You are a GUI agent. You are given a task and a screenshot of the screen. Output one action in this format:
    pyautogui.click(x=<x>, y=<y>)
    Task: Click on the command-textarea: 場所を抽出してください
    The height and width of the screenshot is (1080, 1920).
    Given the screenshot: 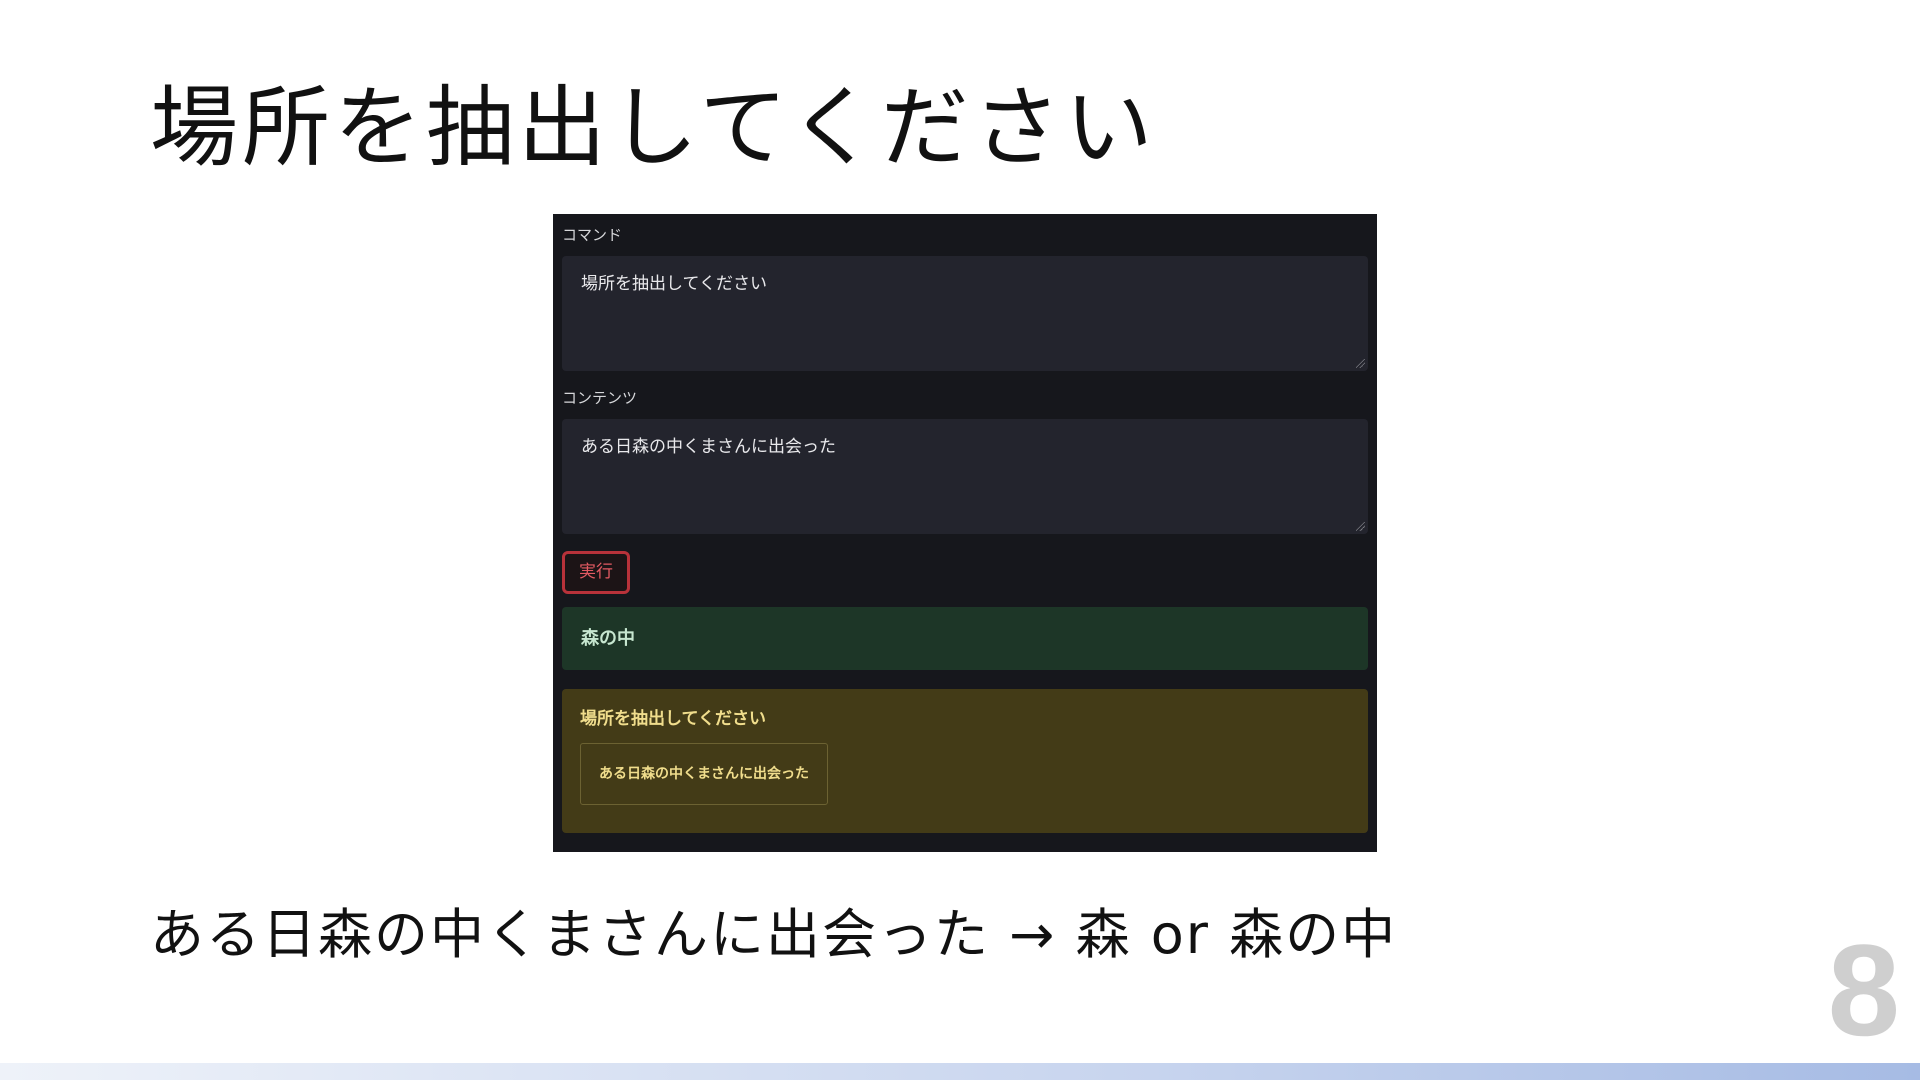 What is the action you would take?
    pyautogui.click(x=965, y=313)
    